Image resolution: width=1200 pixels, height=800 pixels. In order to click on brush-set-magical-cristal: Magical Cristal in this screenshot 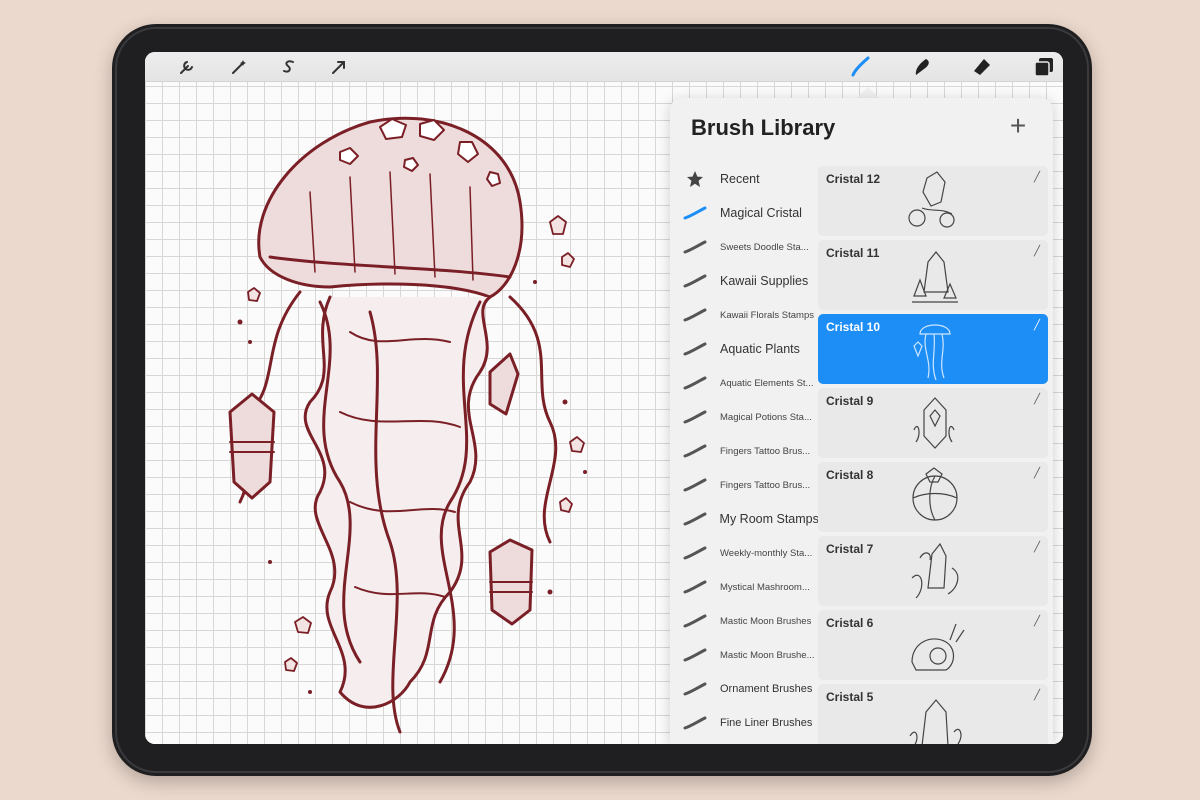, I will do `click(744, 213)`.